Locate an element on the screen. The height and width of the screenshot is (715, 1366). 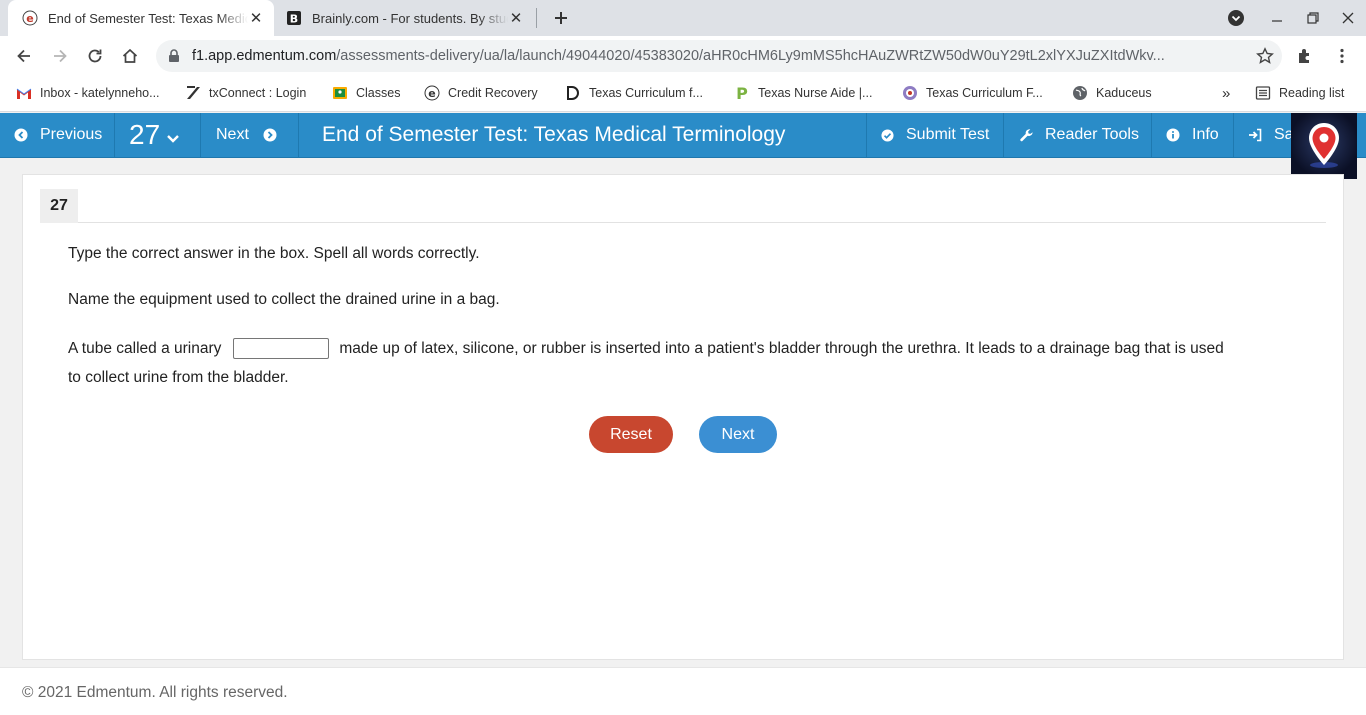
previous-label: Previous is located at coordinates (71, 134).